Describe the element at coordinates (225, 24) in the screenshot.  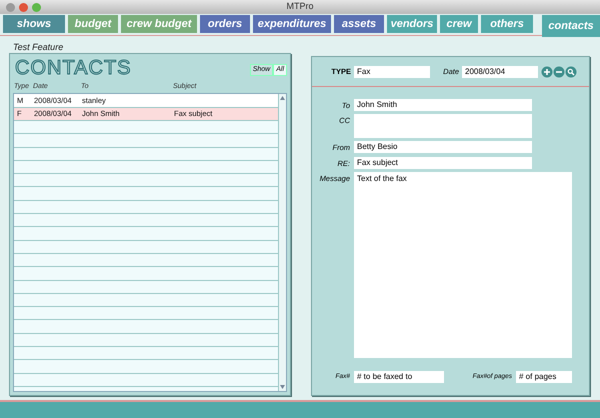
I see `tab: orders` at that location.